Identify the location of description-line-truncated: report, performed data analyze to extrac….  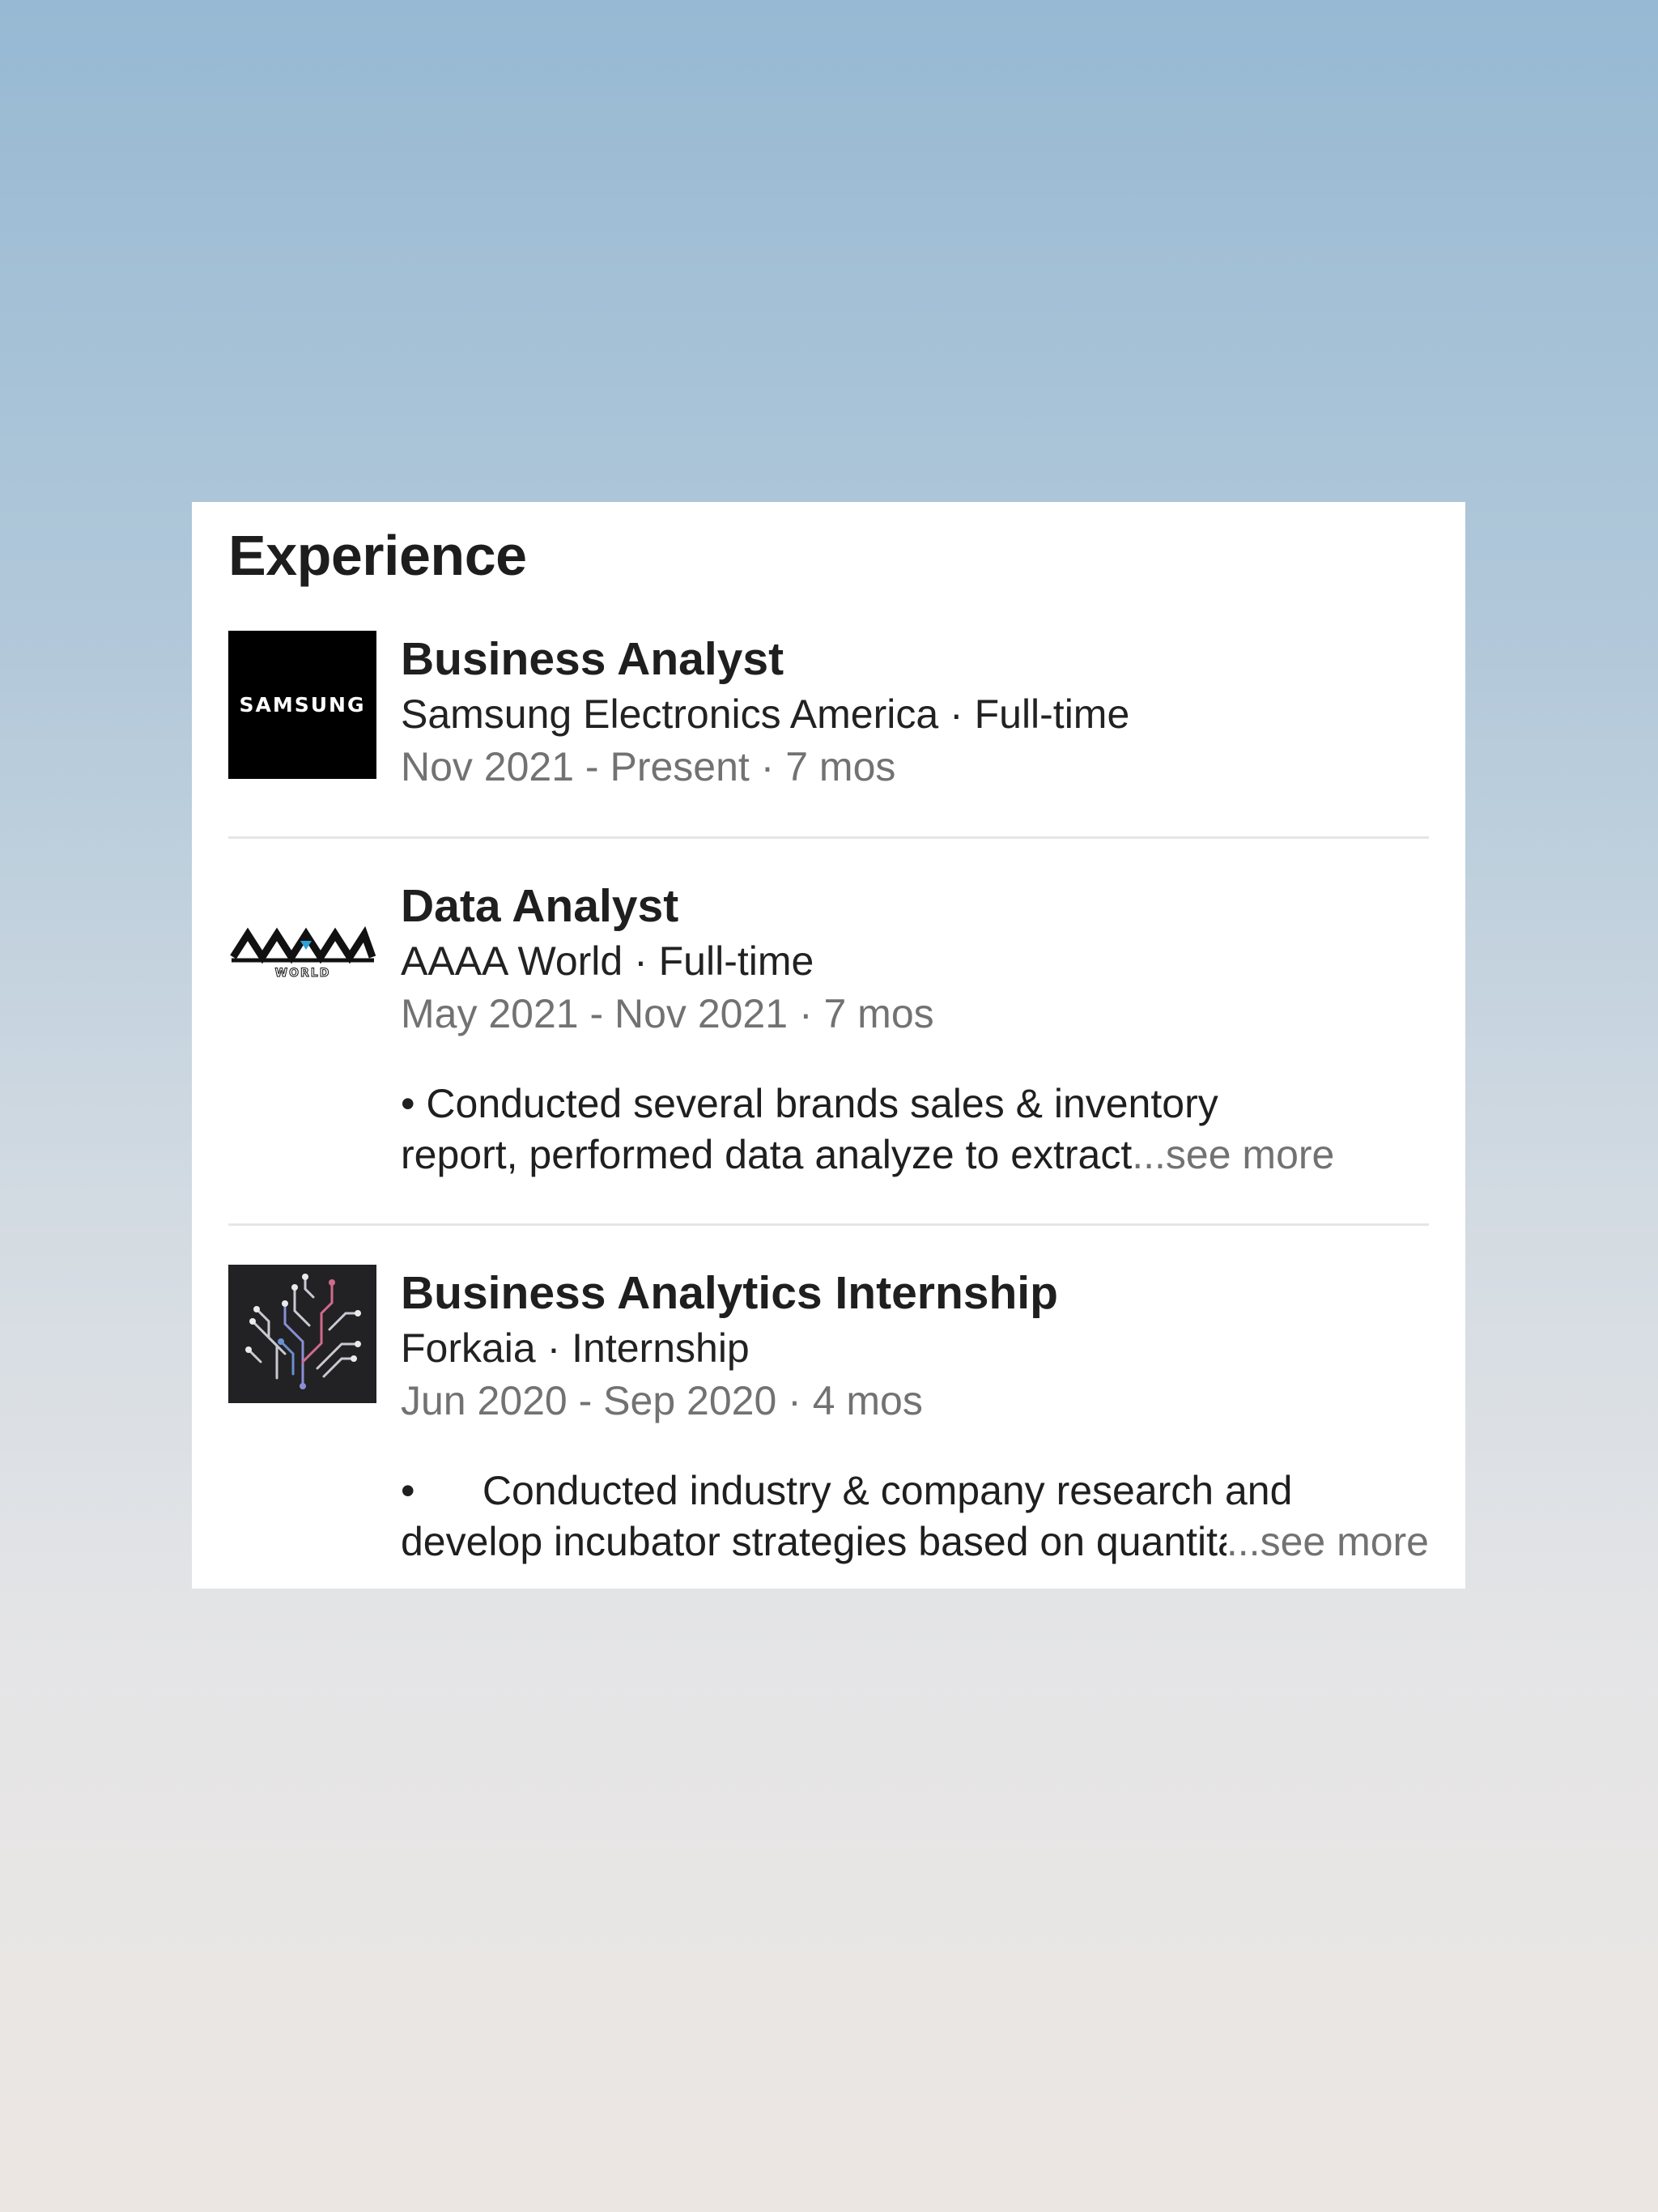
(915, 1154).